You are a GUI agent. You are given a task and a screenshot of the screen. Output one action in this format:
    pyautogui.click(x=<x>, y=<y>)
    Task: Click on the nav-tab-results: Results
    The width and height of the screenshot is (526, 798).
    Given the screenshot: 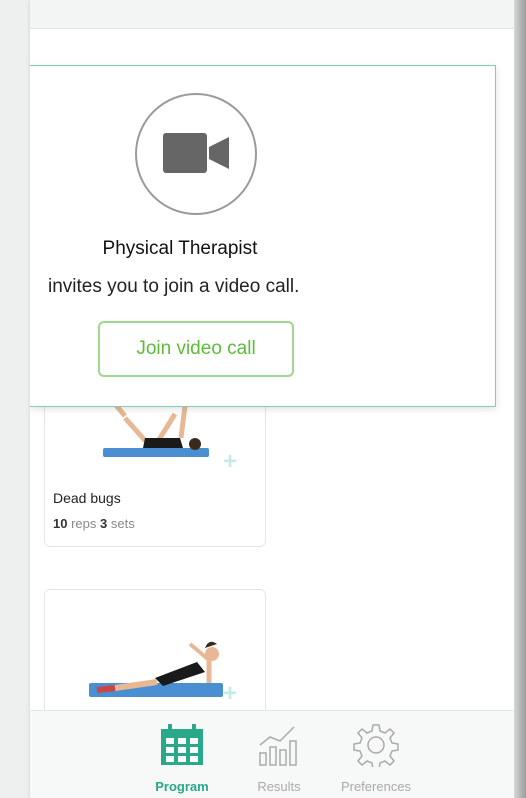 What is the action you would take?
    pyautogui.click(x=279, y=756)
    